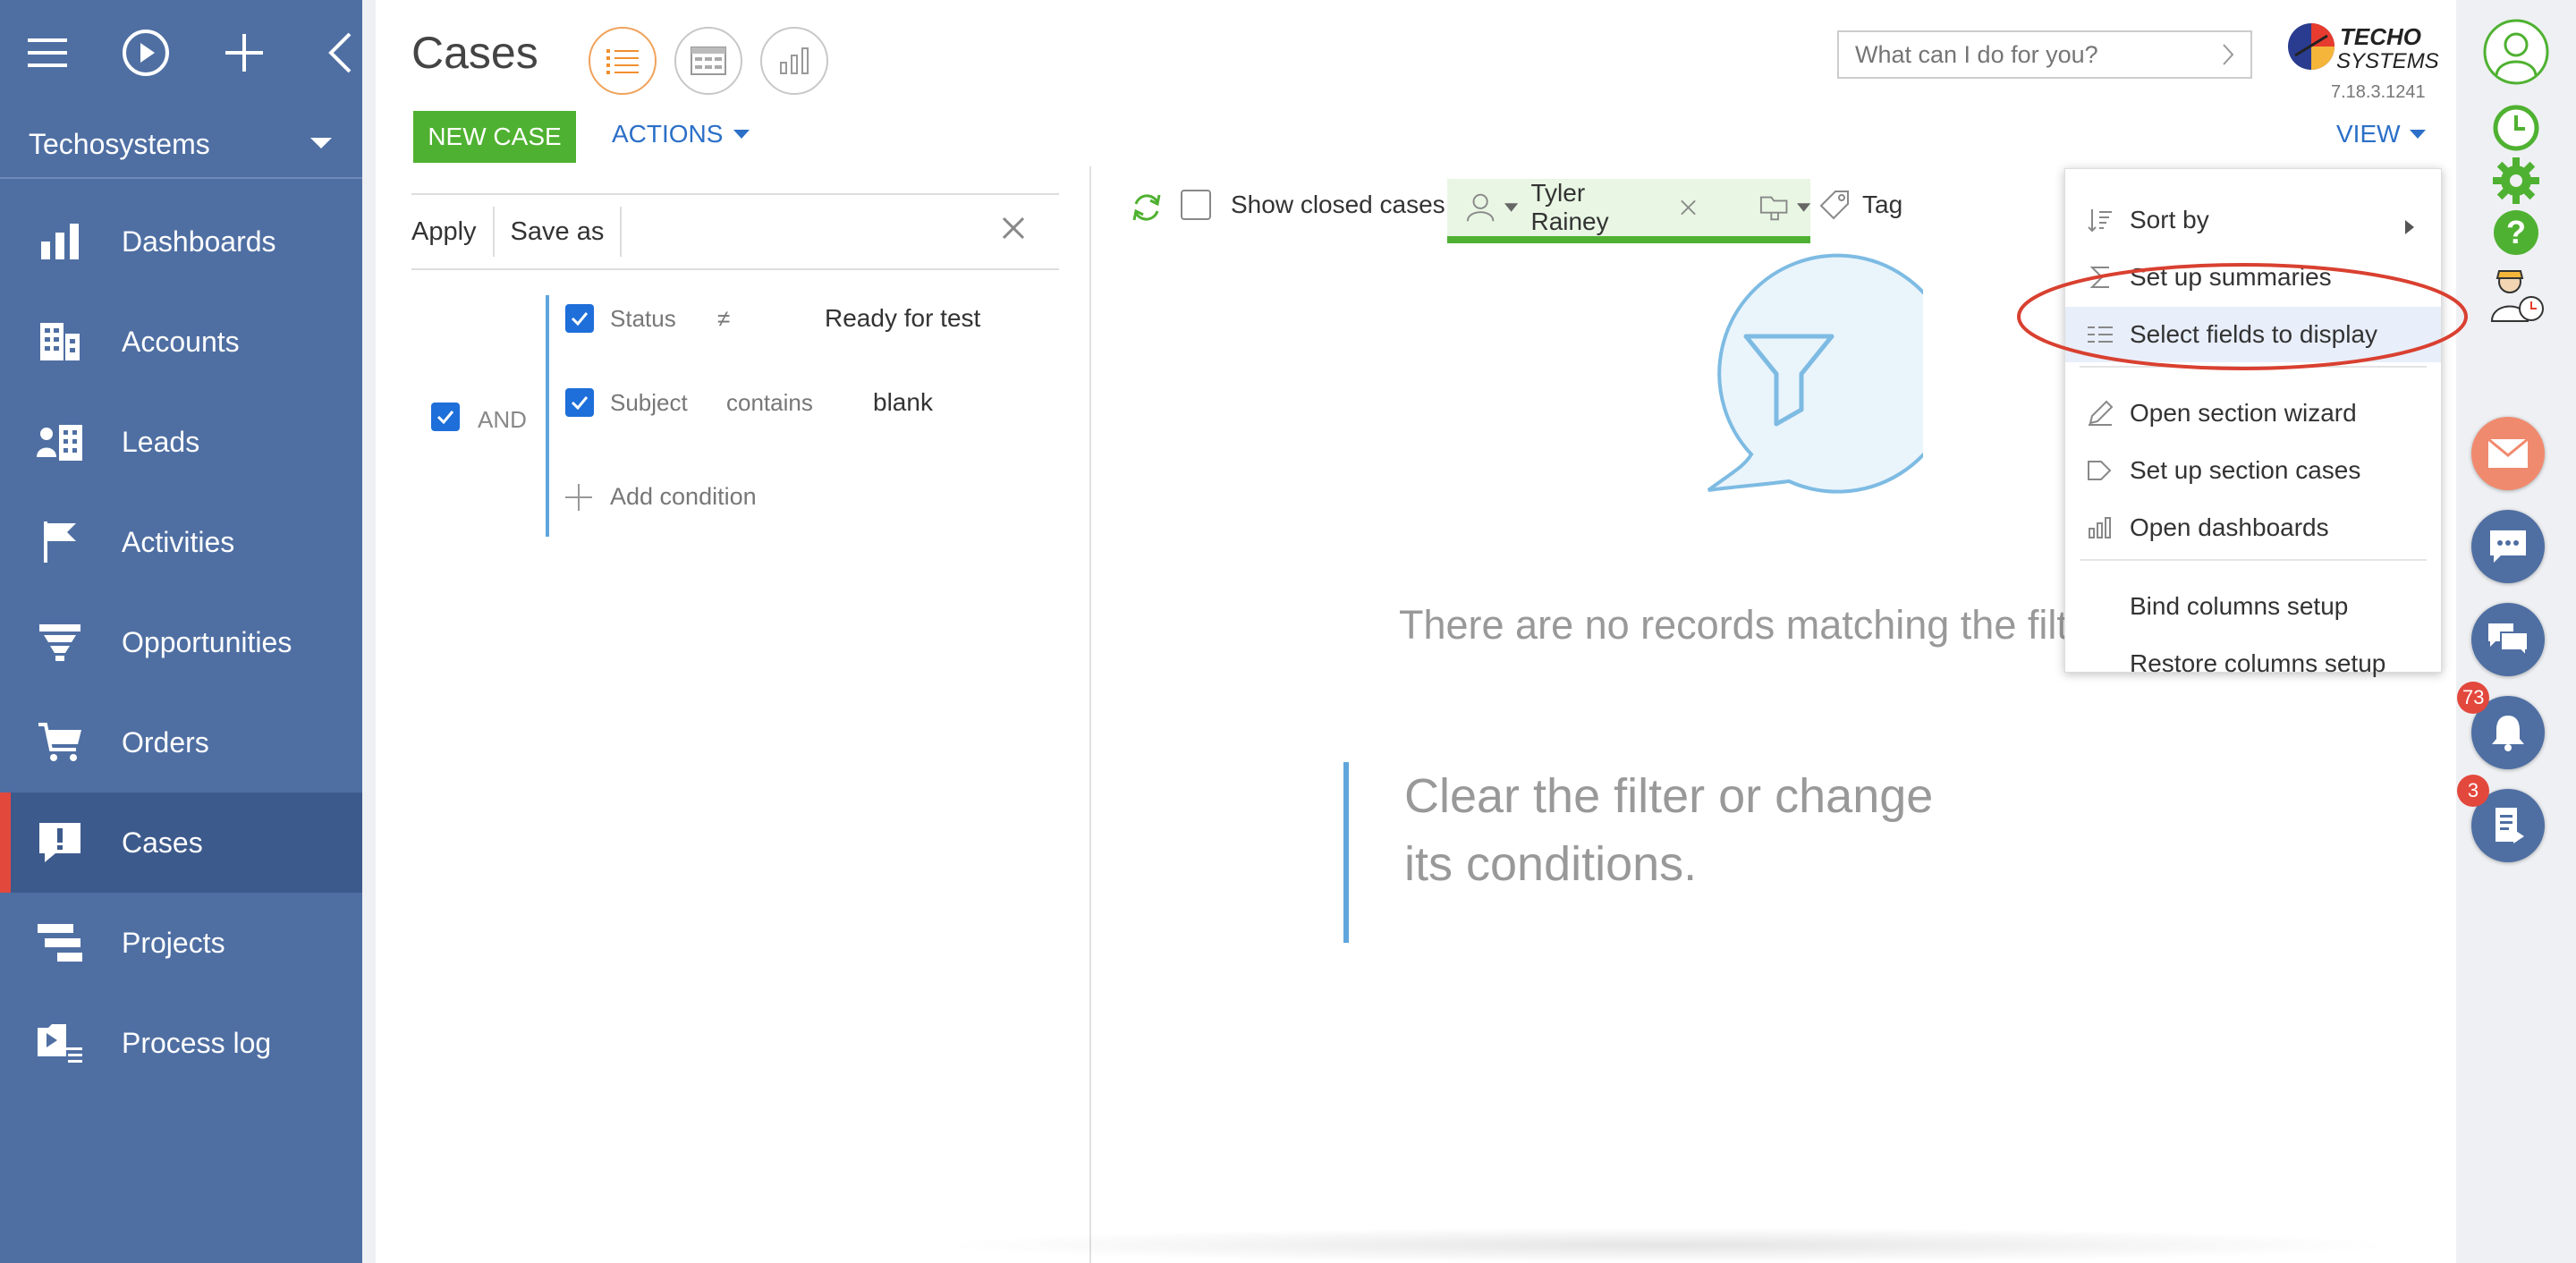  What do you see at coordinates (2501, 818) in the screenshot?
I see `process-feed-button: 3` at bounding box center [2501, 818].